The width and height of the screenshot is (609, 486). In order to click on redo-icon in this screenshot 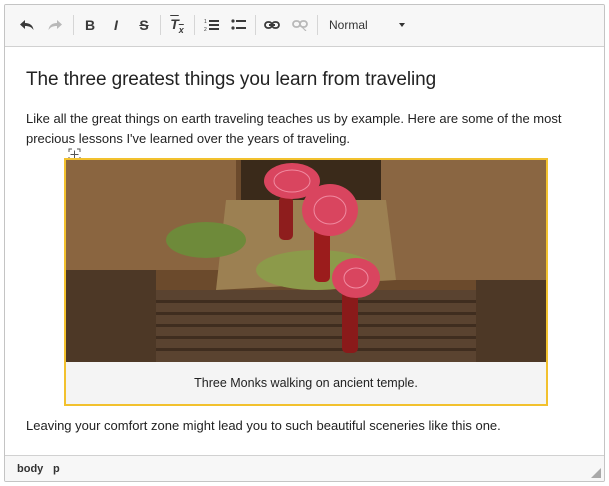, I will do `click(55, 25)`.